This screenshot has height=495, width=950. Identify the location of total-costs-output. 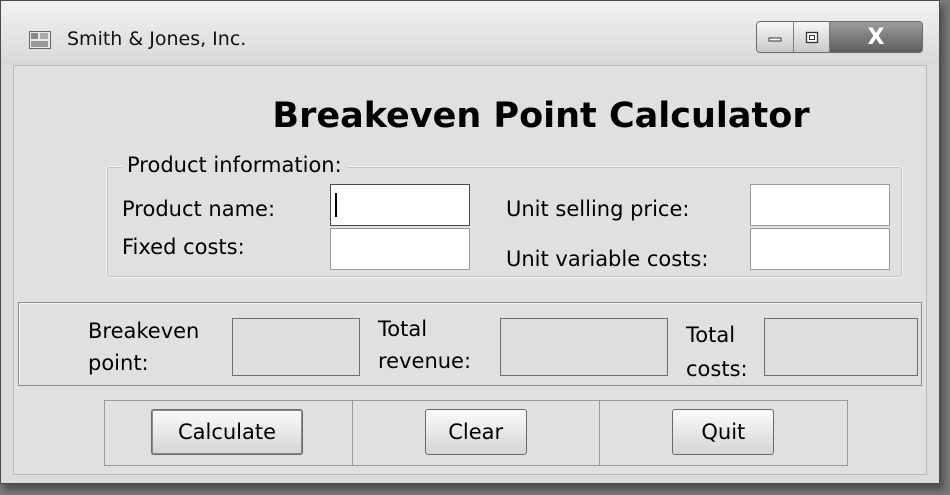
(841, 347).